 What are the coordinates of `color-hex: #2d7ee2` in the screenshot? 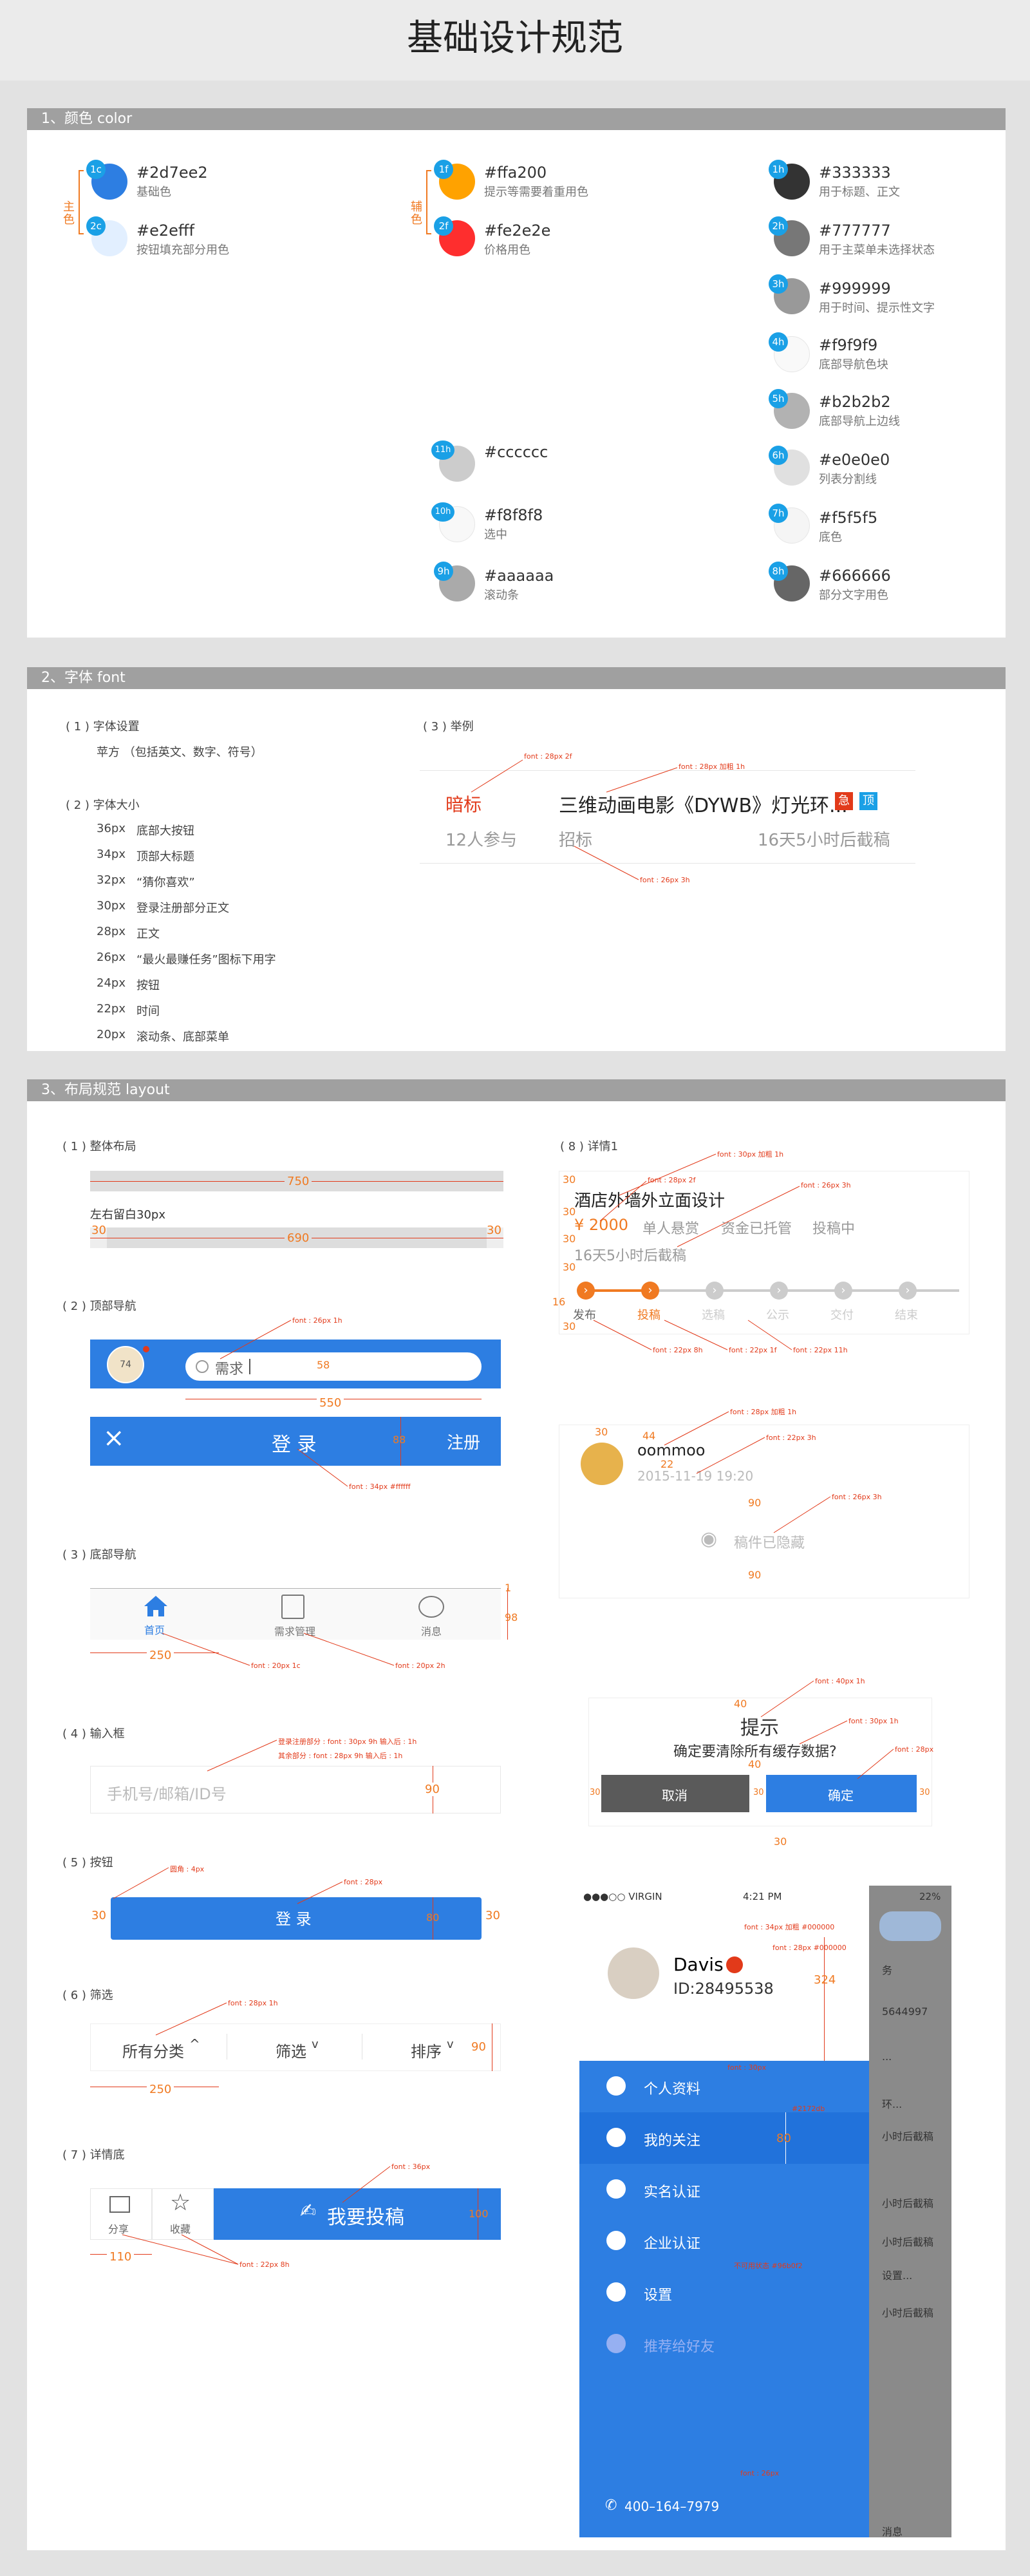 It's located at (172, 173).